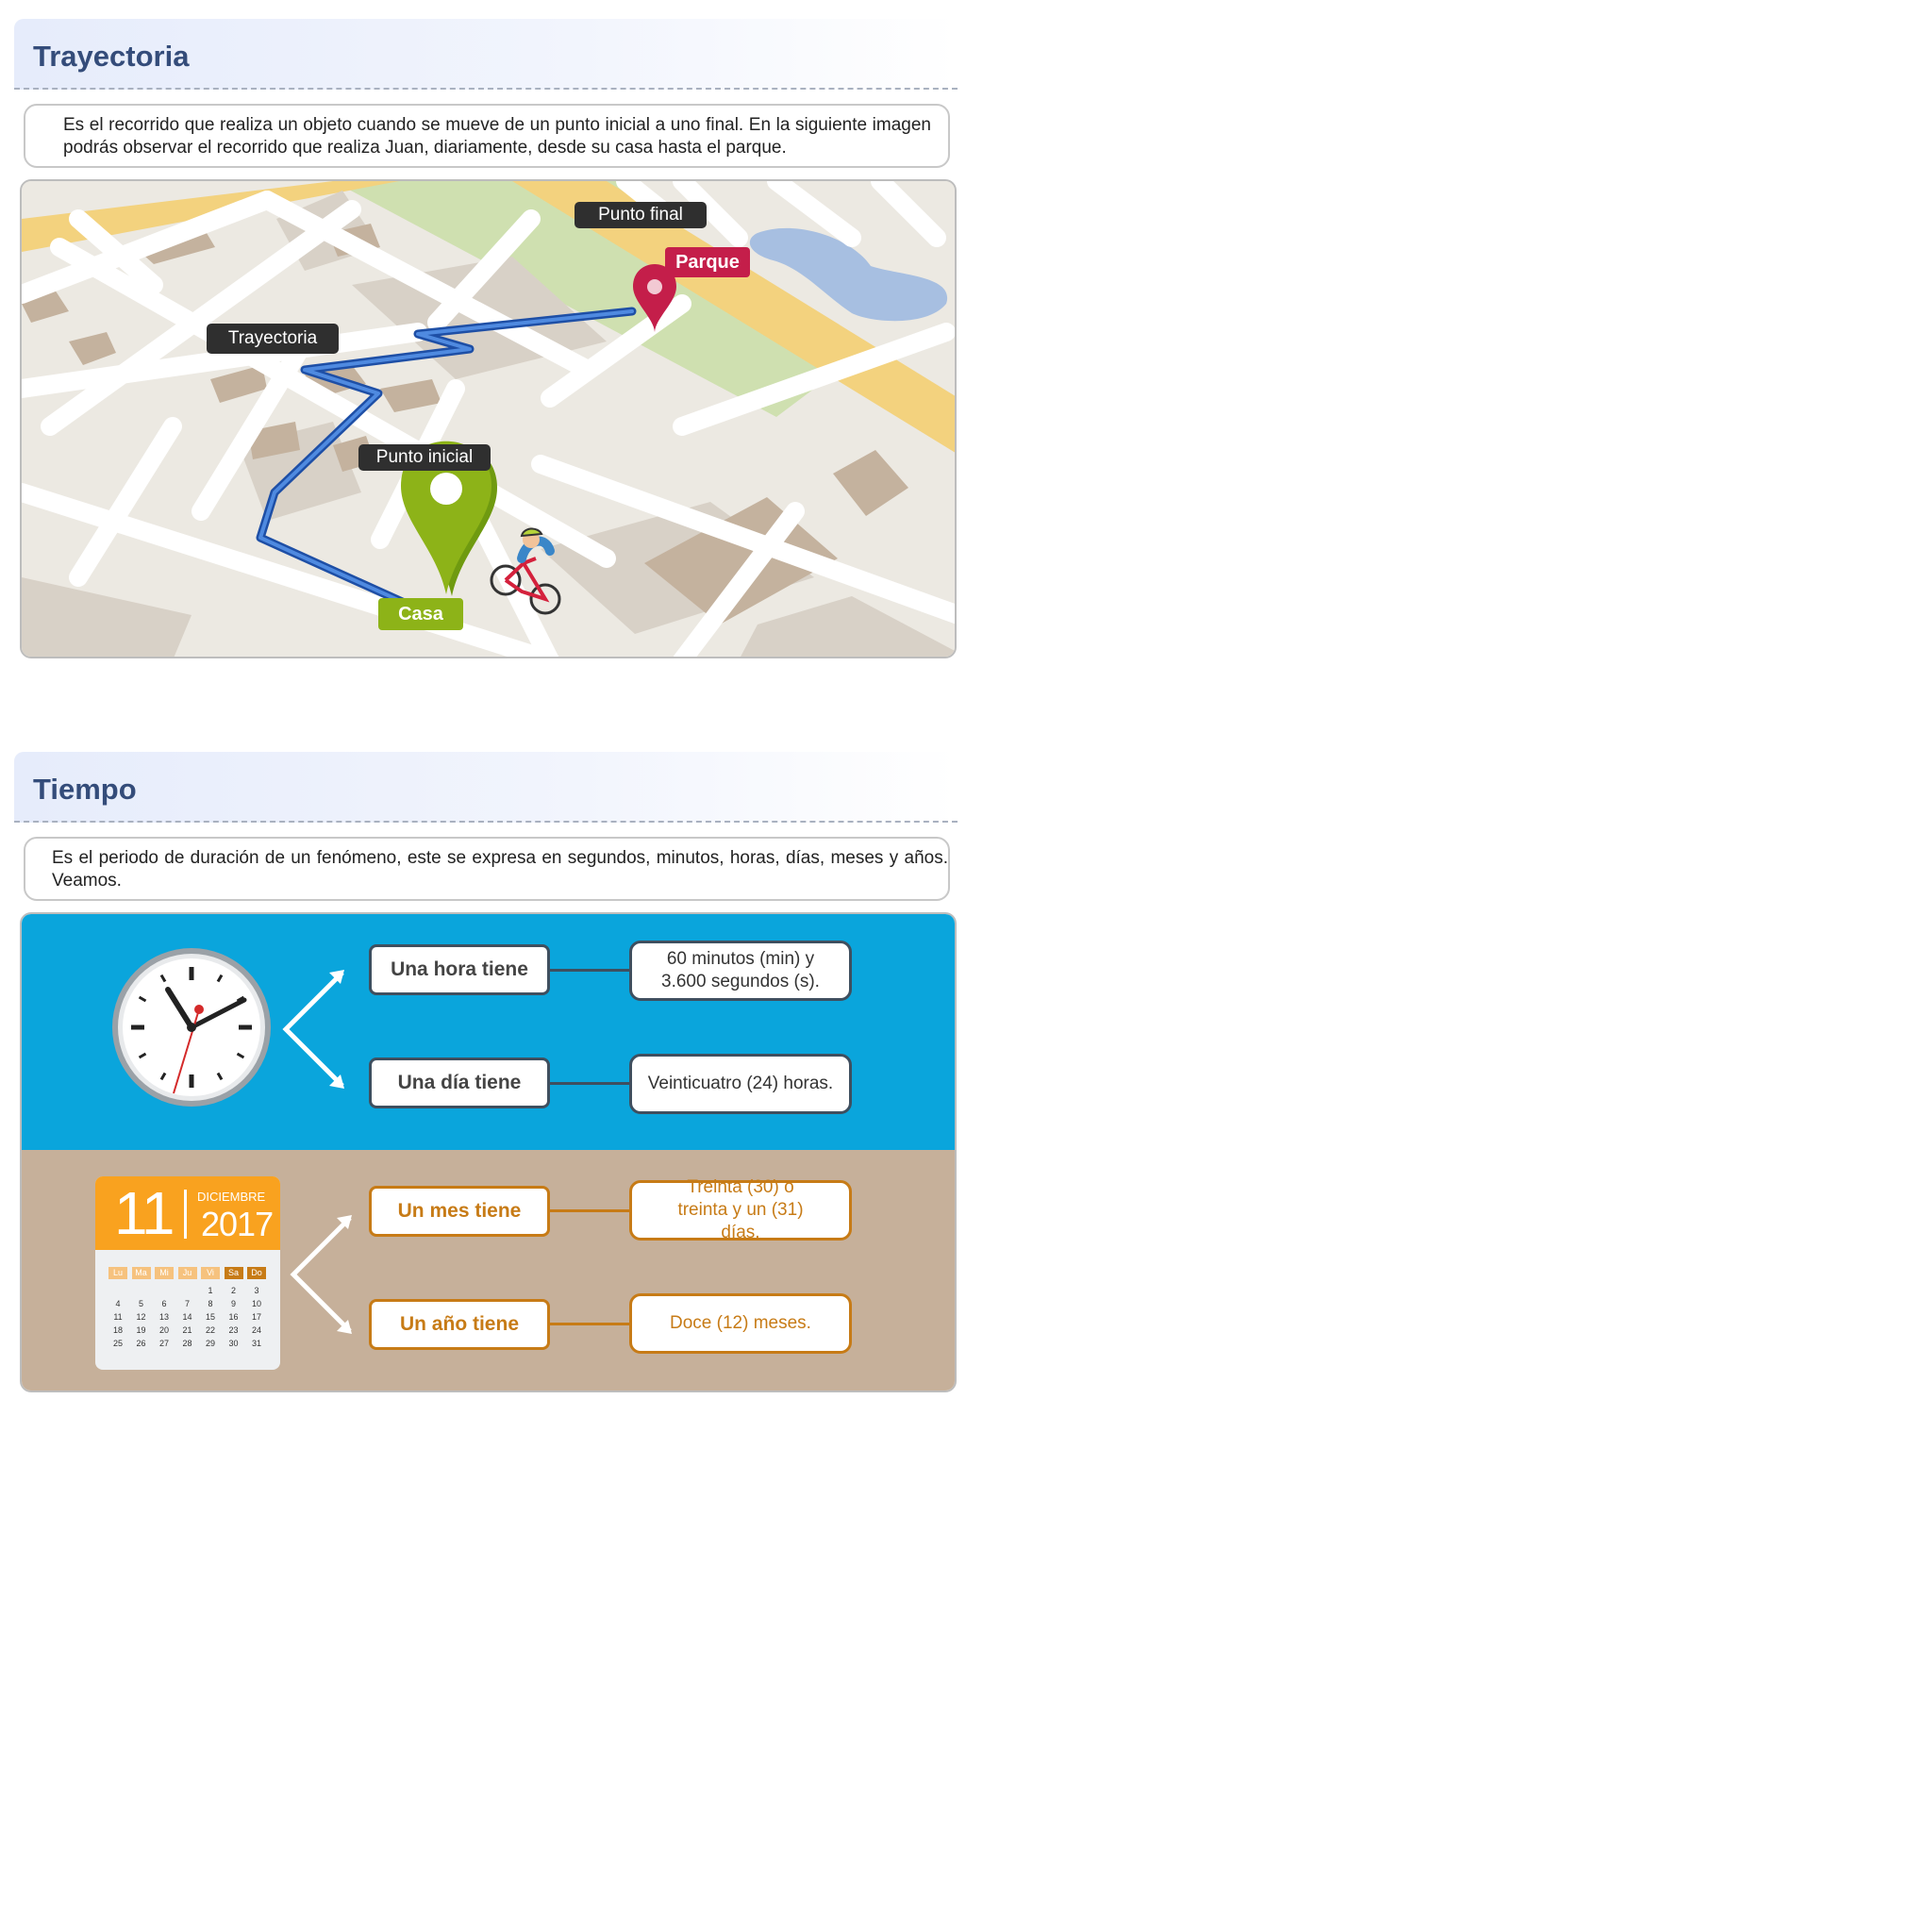 The image size is (1932, 1932). I want to click on calendar-weekday: Ju, so click(187, 1273).